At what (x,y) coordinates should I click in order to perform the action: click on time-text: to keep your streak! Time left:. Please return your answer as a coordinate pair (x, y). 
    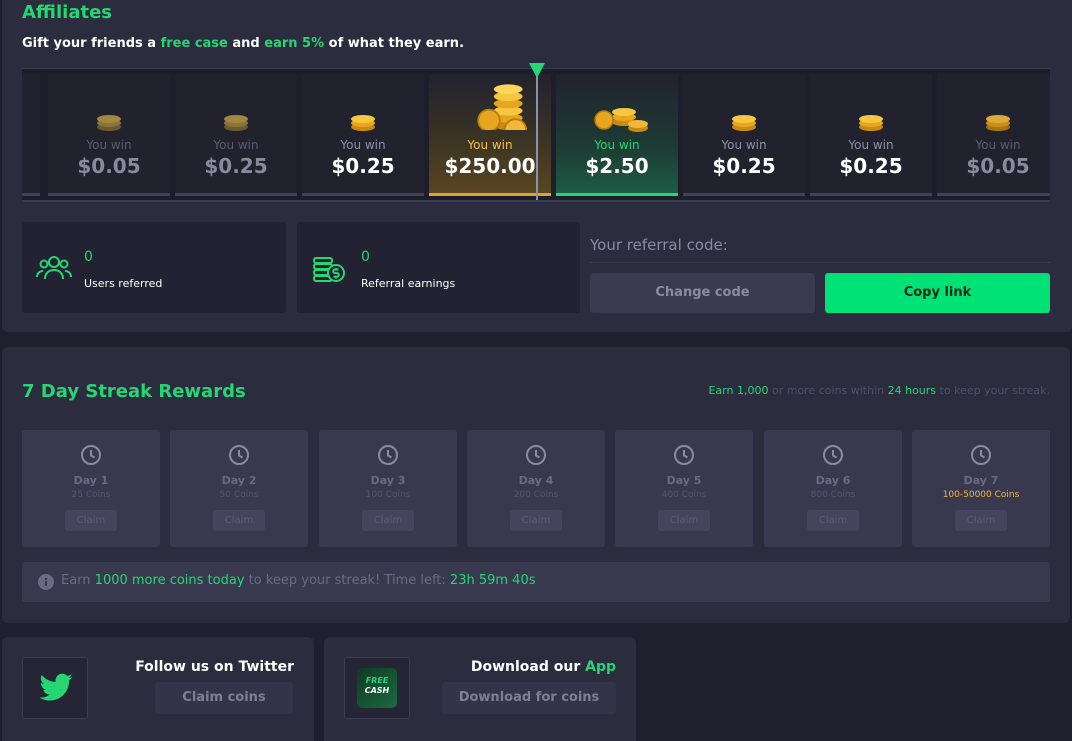
    Looking at the image, I should click on (347, 580).